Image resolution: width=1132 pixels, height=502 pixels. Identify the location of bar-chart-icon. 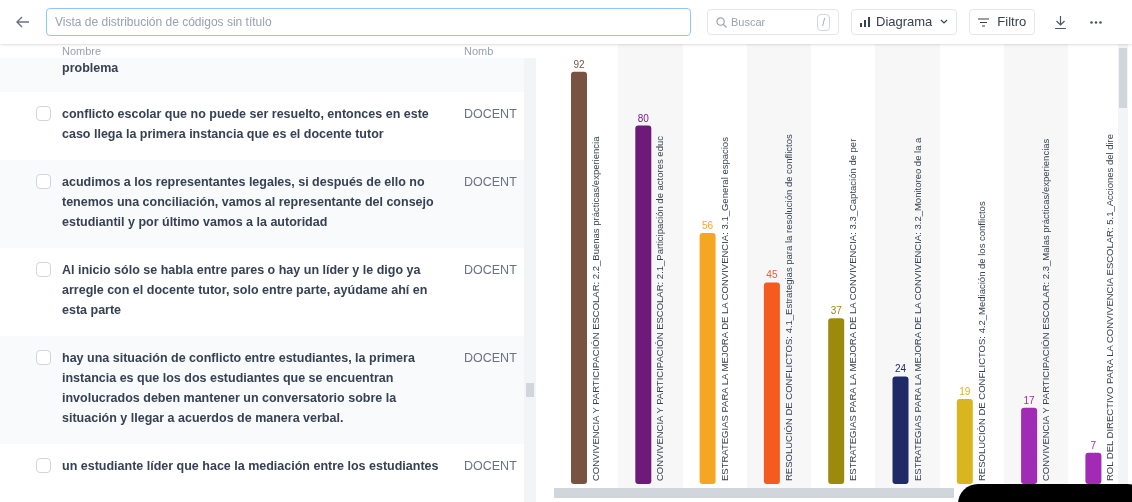
(866, 22).